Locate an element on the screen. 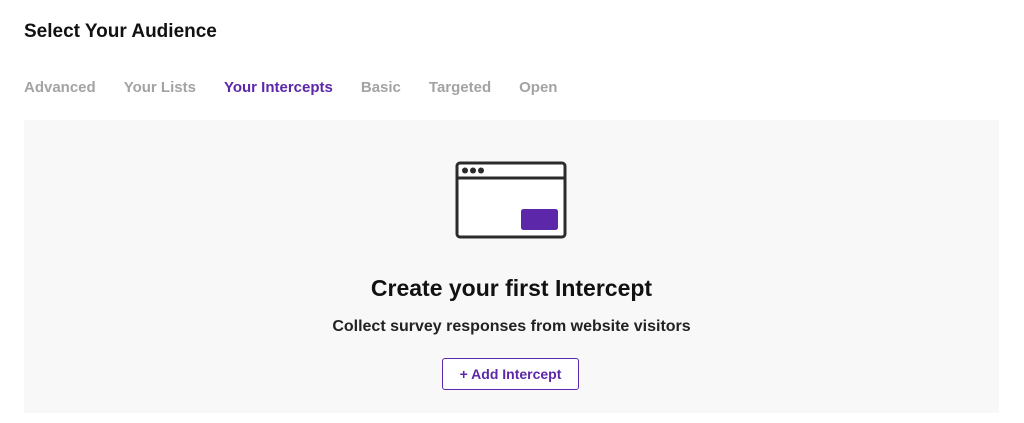 Image resolution: width=1024 pixels, height=423 pixels. tab-open: Open is located at coordinates (538, 88).